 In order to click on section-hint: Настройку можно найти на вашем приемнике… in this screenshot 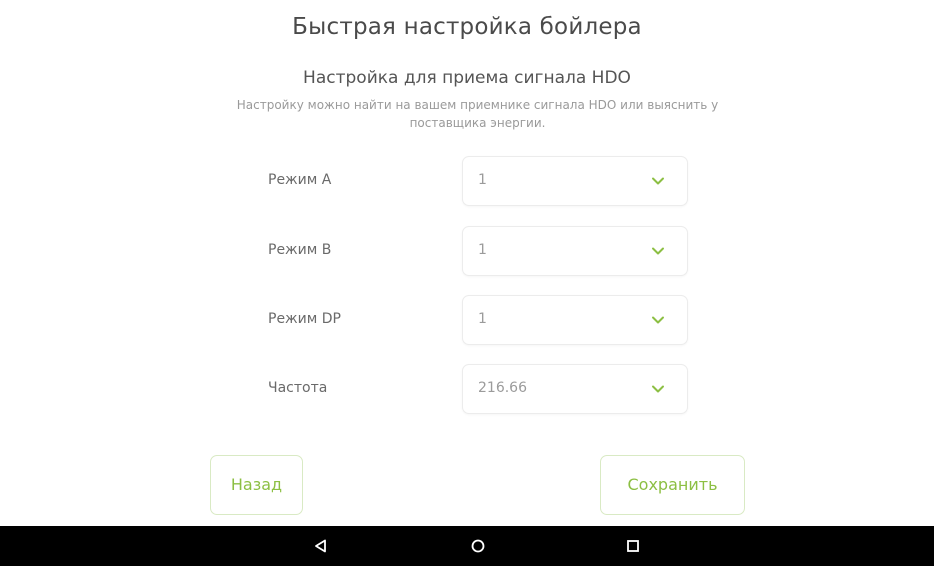, I will do `click(477, 114)`.